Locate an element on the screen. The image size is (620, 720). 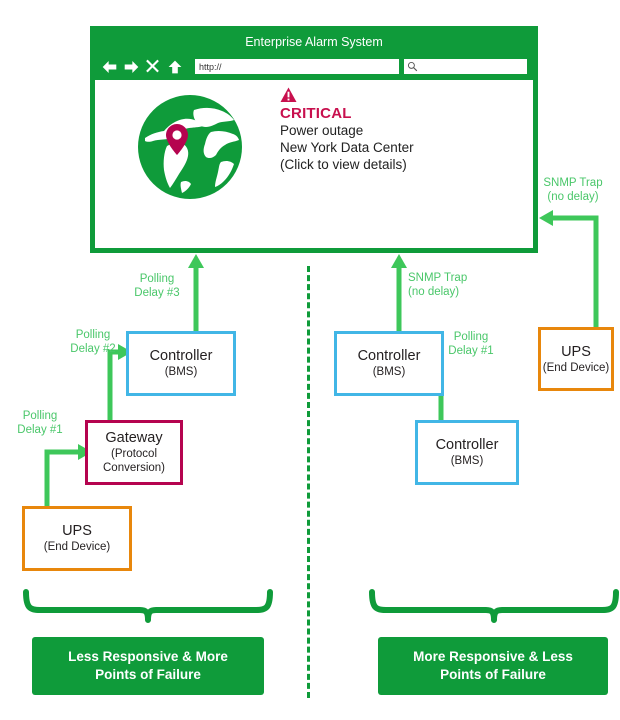
node-controller-left: Controller (BMS) is located at coordinates (181, 363).